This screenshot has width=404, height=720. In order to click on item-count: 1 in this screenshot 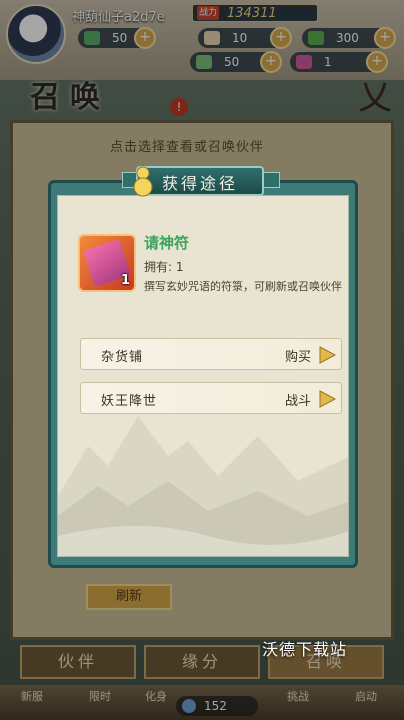, I will do `click(125, 280)`.